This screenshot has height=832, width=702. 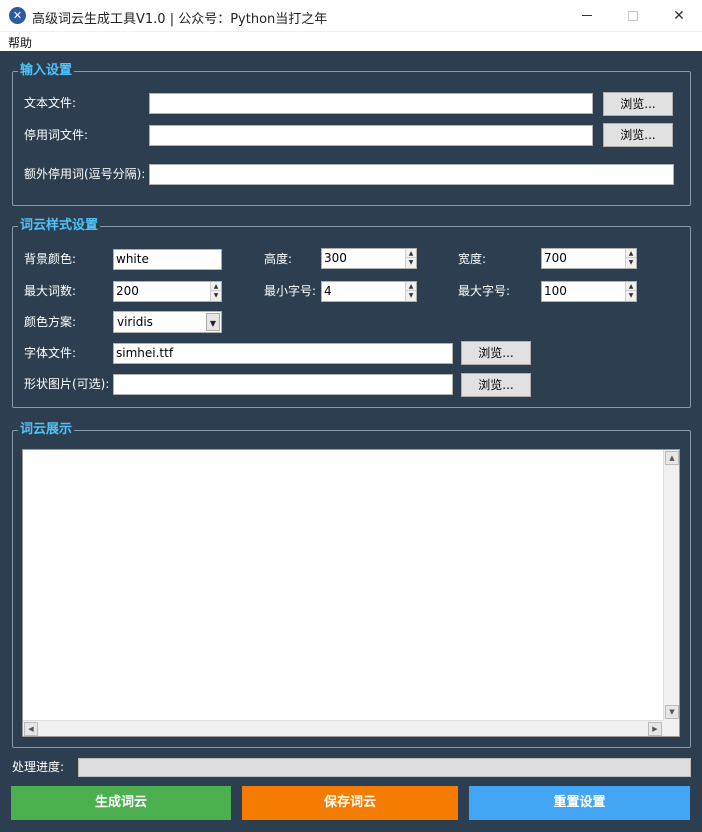 What do you see at coordinates (56, 135) in the screenshot?
I see `stopwords-label: 停用词文件:` at bounding box center [56, 135].